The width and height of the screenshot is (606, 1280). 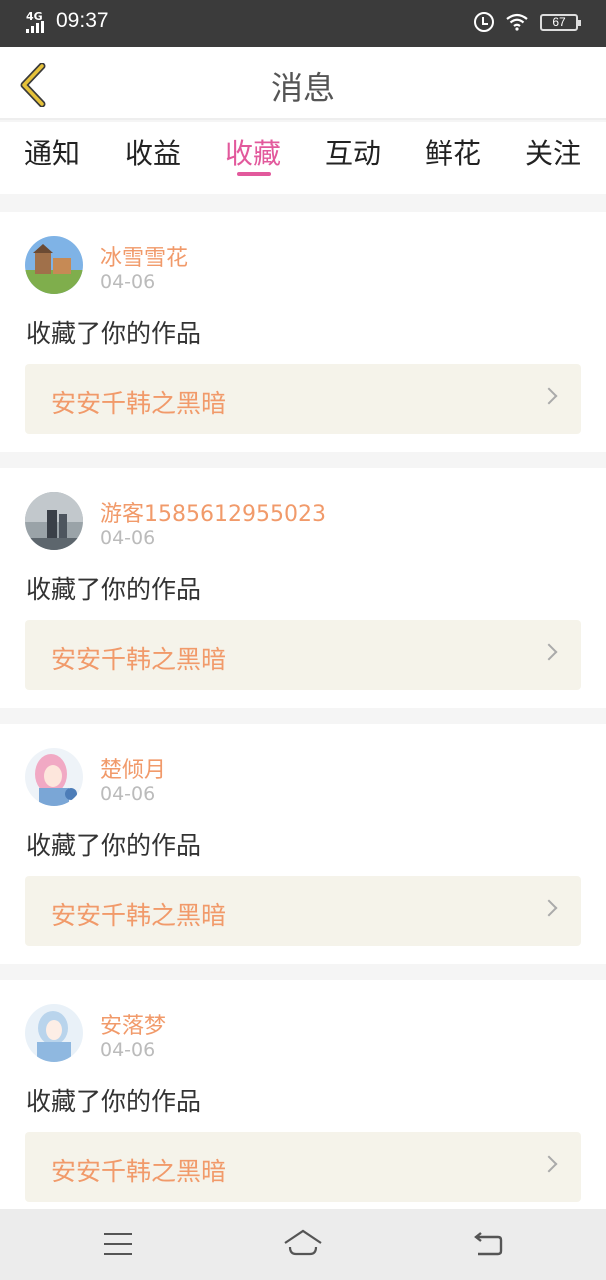 What do you see at coordinates (38, 21) in the screenshot?
I see `signal-icon: 4G` at bounding box center [38, 21].